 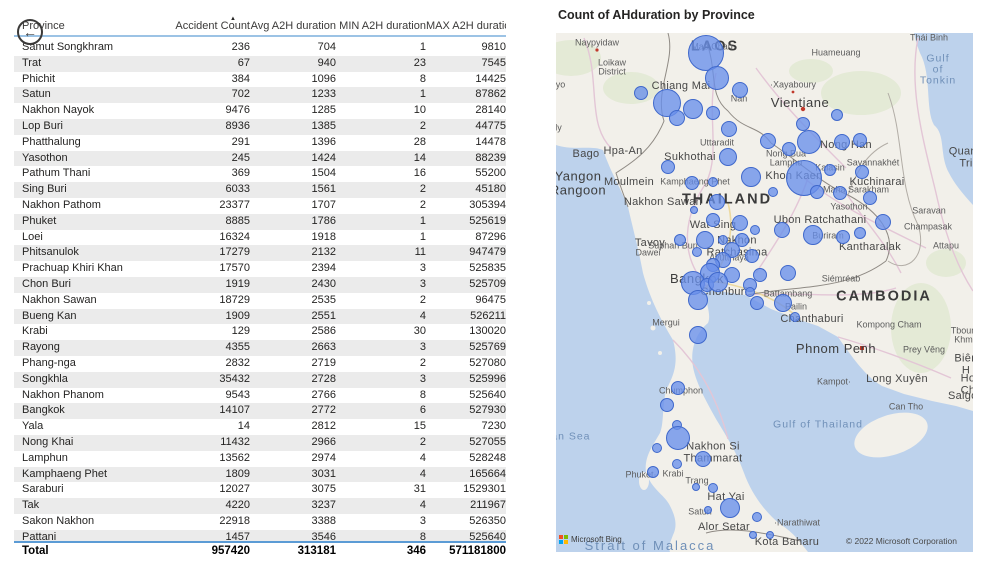 What do you see at coordinates (260, 190) in the screenshot?
I see `table-row: Sing Buri 6033 1561 2 45180` at bounding box center [260, 190].